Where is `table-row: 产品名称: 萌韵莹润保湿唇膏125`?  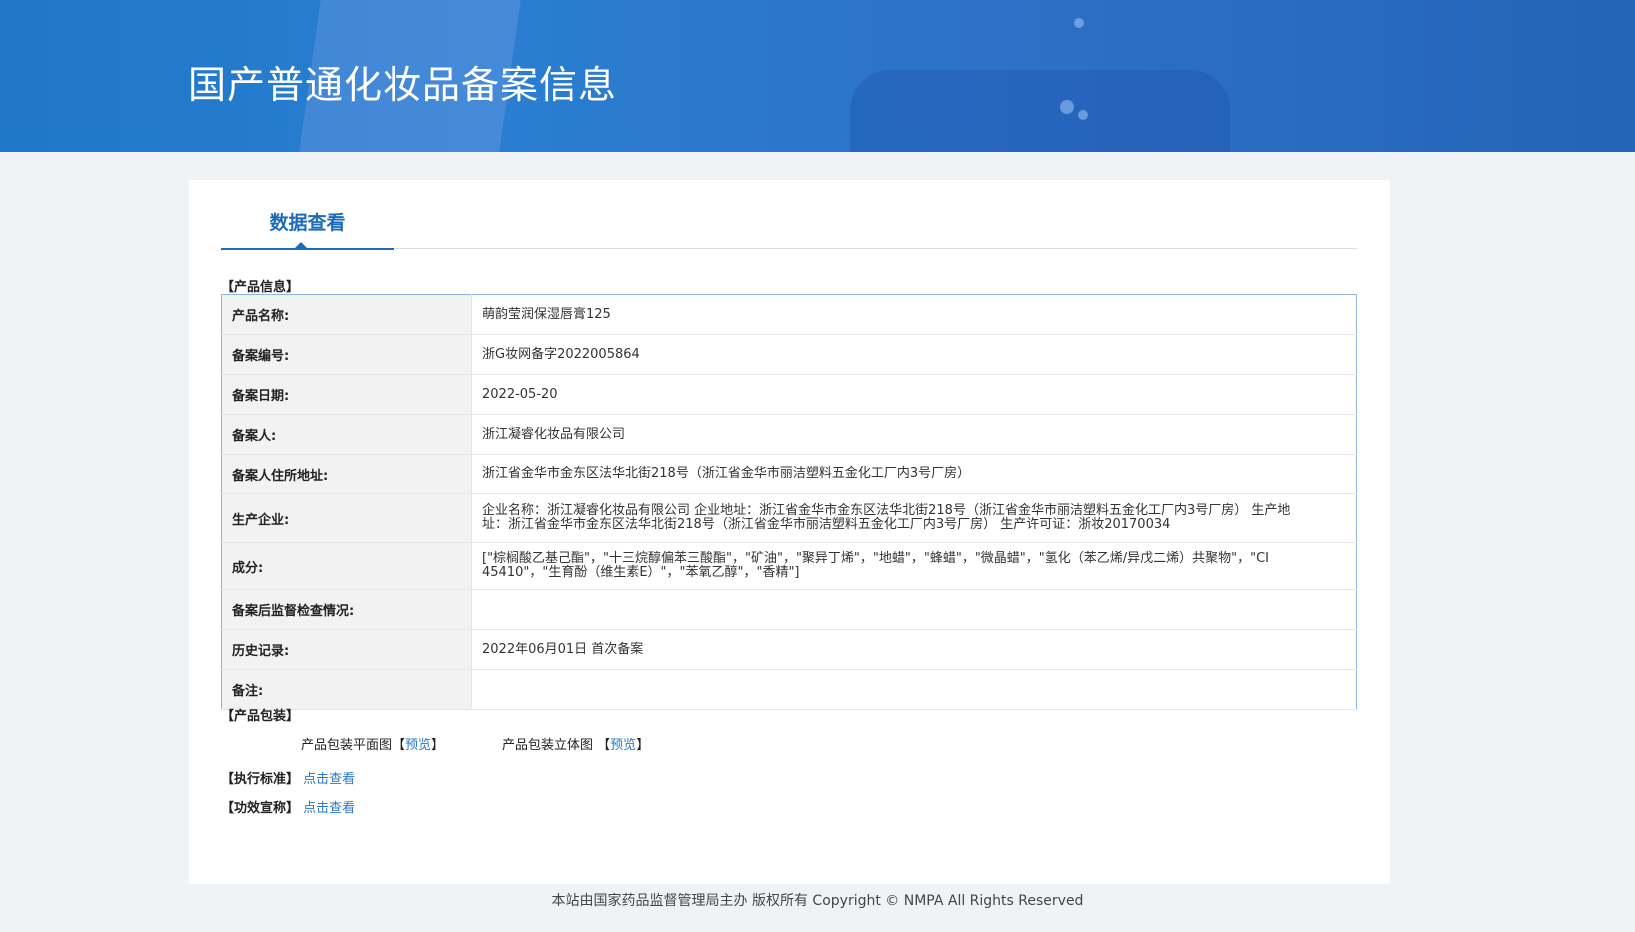 table-row: 产品名称: 萌韵莹润保湿唇膏125 is located at coordinates (789, 314).